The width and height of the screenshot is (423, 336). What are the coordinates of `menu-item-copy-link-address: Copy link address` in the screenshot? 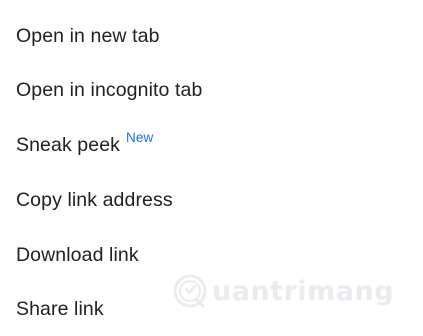 It's located at (94, 200).